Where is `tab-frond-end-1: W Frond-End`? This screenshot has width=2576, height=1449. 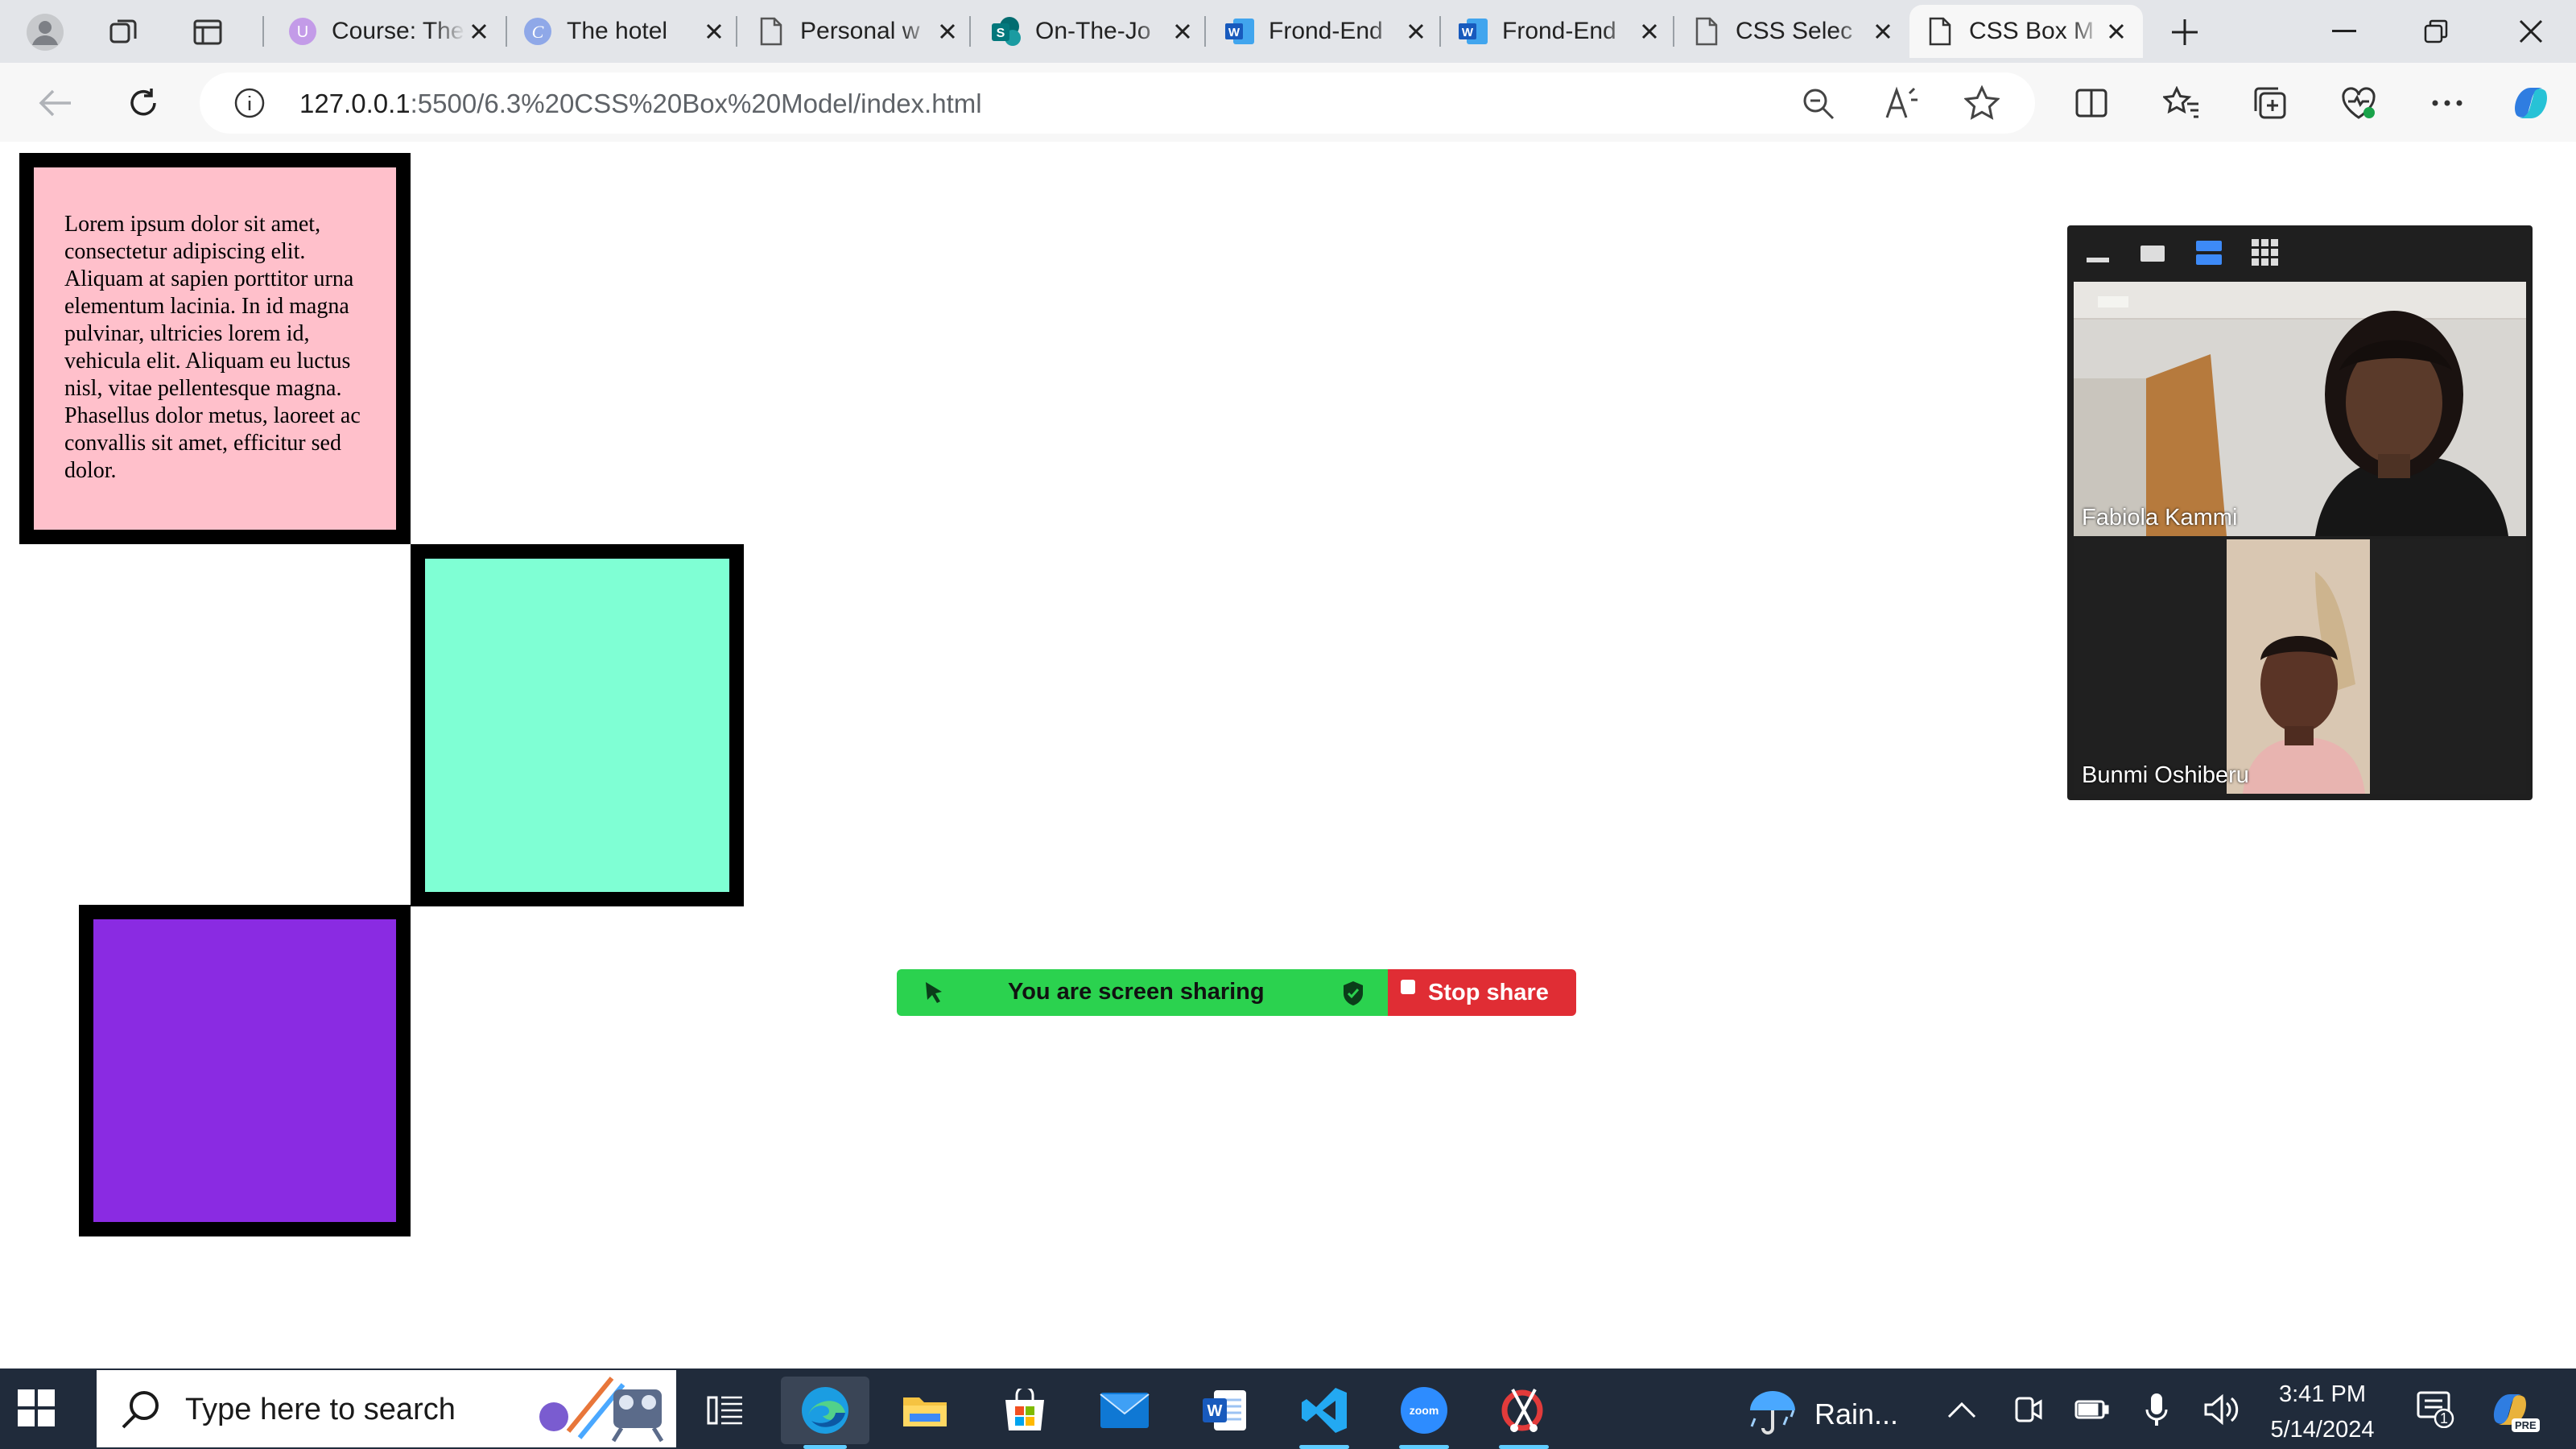 tab-frond-end-1: W Frond-End is located at coordinates (1326, 31).